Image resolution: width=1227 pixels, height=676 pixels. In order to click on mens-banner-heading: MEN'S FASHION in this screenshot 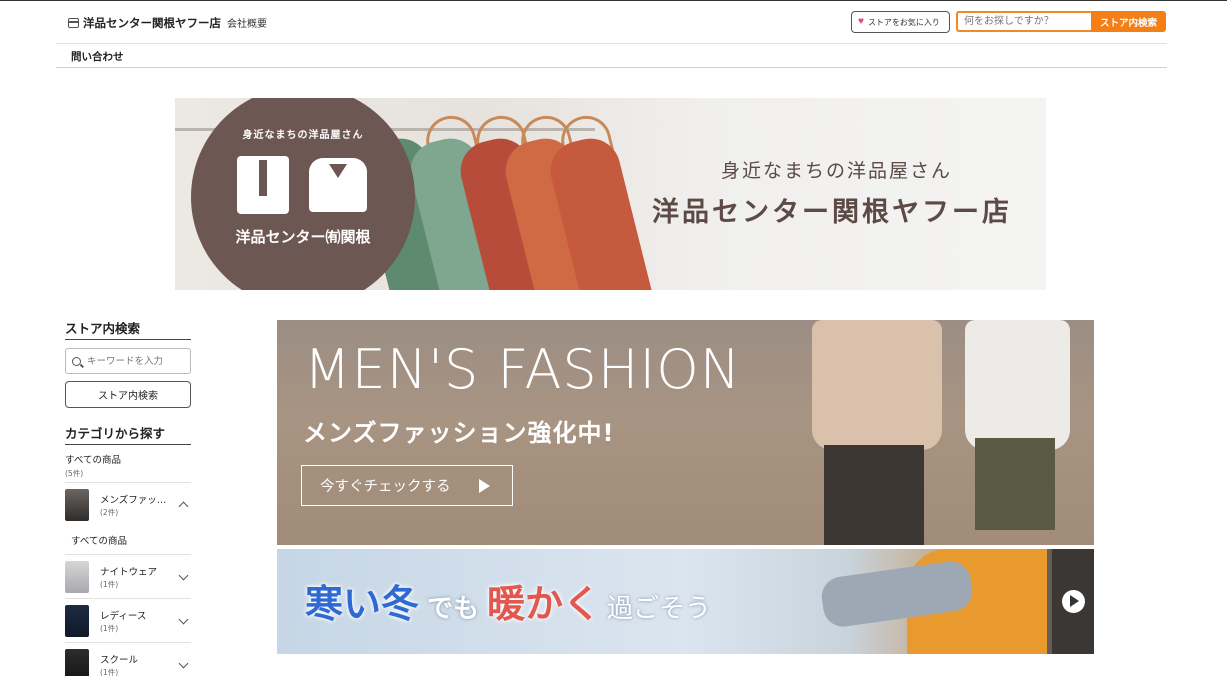, I will do `click(523, 369)`.